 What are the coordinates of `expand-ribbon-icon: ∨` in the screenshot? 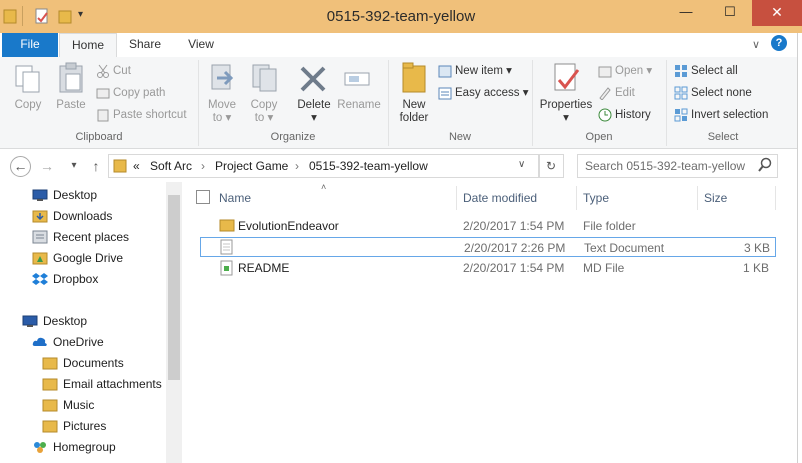 It's located at (756, 44).